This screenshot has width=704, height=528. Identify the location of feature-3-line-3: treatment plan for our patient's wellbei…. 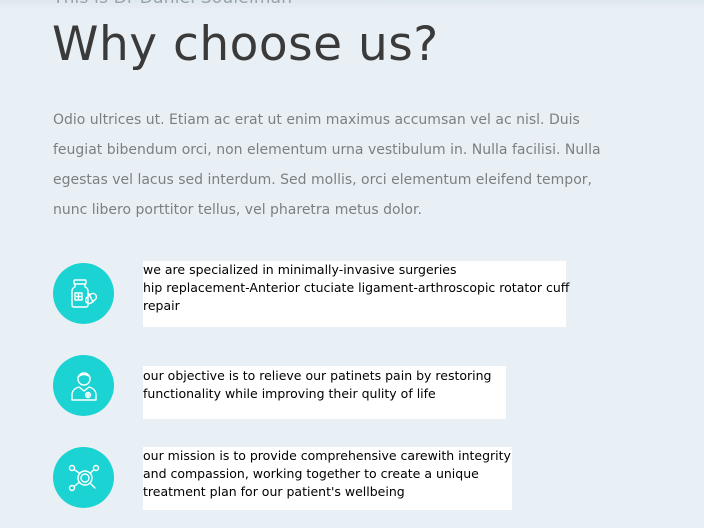
(274, 491).